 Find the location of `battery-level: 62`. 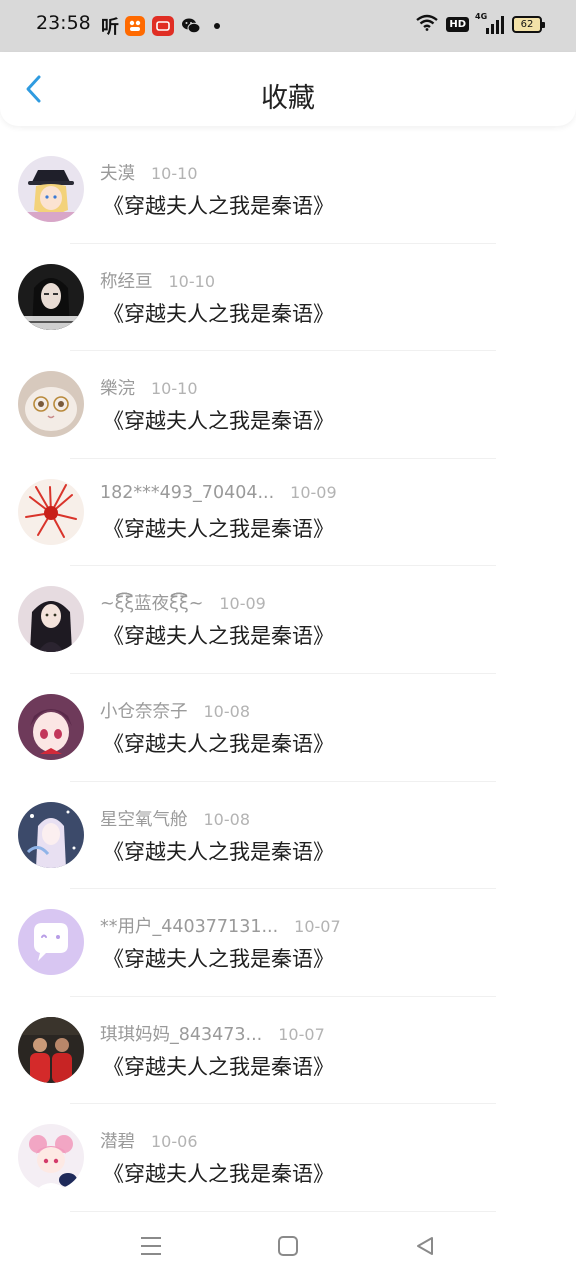

battery-level: 62 is located at coordinates (527, 24).